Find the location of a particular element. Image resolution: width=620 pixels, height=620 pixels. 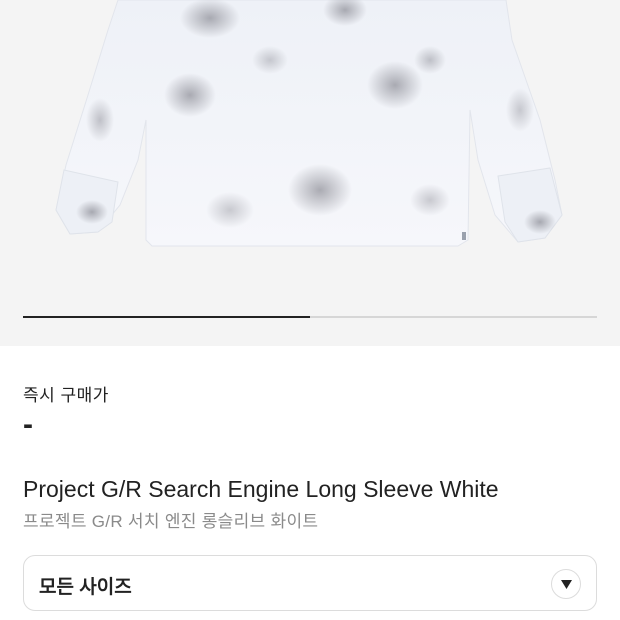

instant-buy-price-value: - is located at coordinates (28, 424).